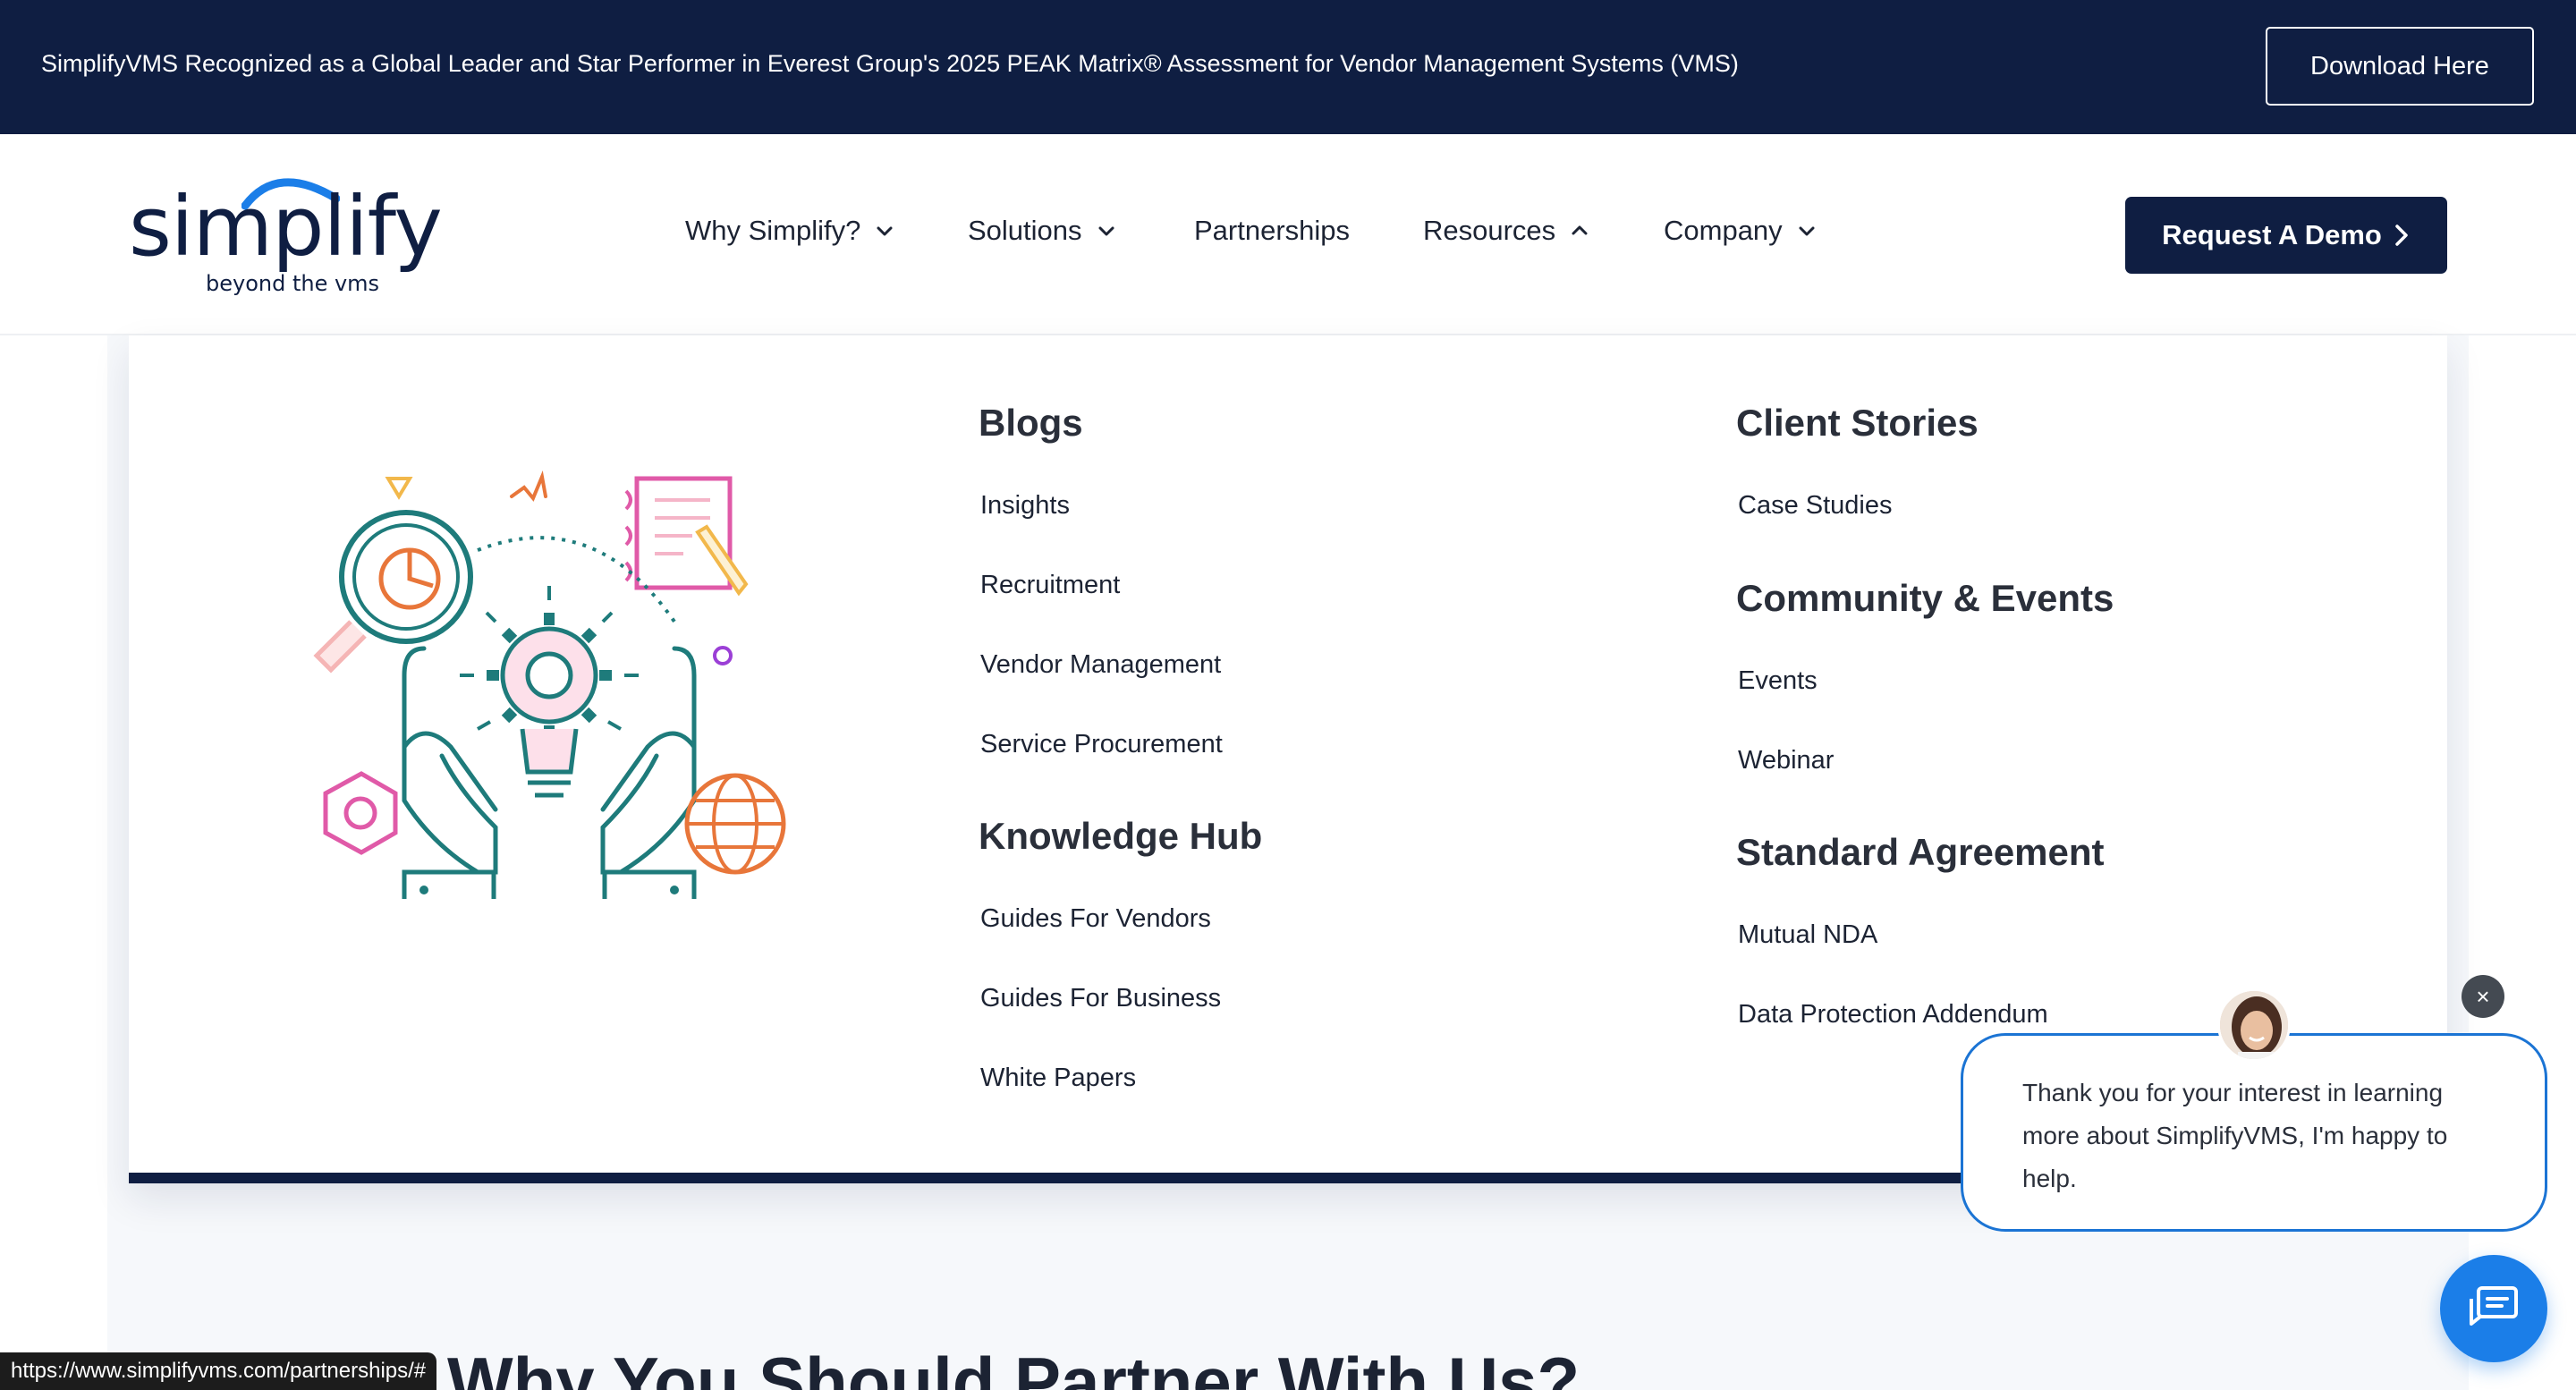  What do you see at coordinates (1580, 230) in the screenshot?
I see `chevron-up-icon` at bounding box center [1580, 230].